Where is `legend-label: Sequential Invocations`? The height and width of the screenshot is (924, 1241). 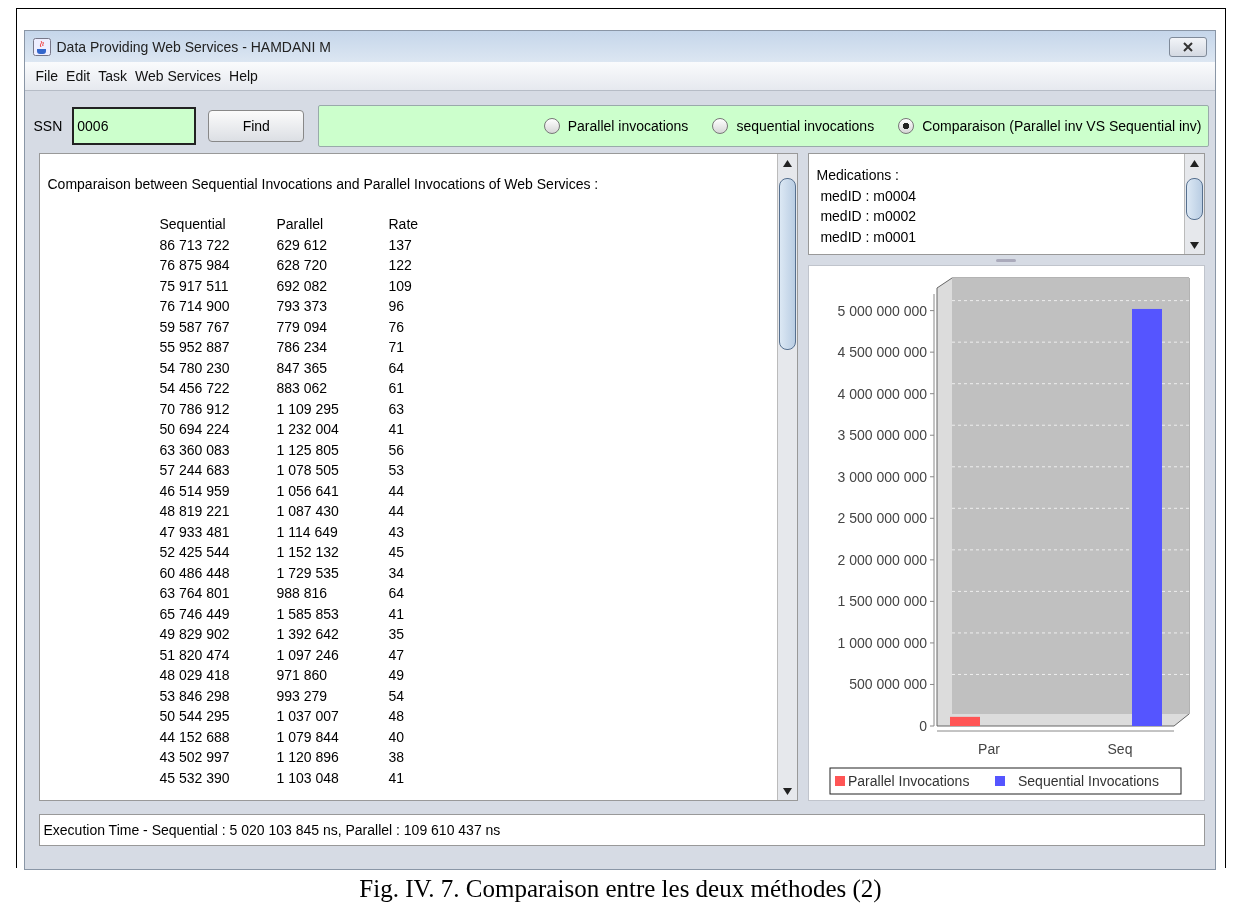
legend-label: Sequential Invocations is located at coordinates (1088, 781).